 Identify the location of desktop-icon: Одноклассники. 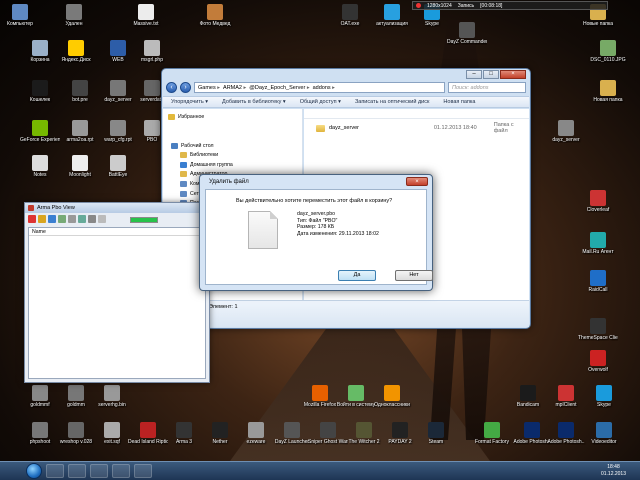
(392, 396).